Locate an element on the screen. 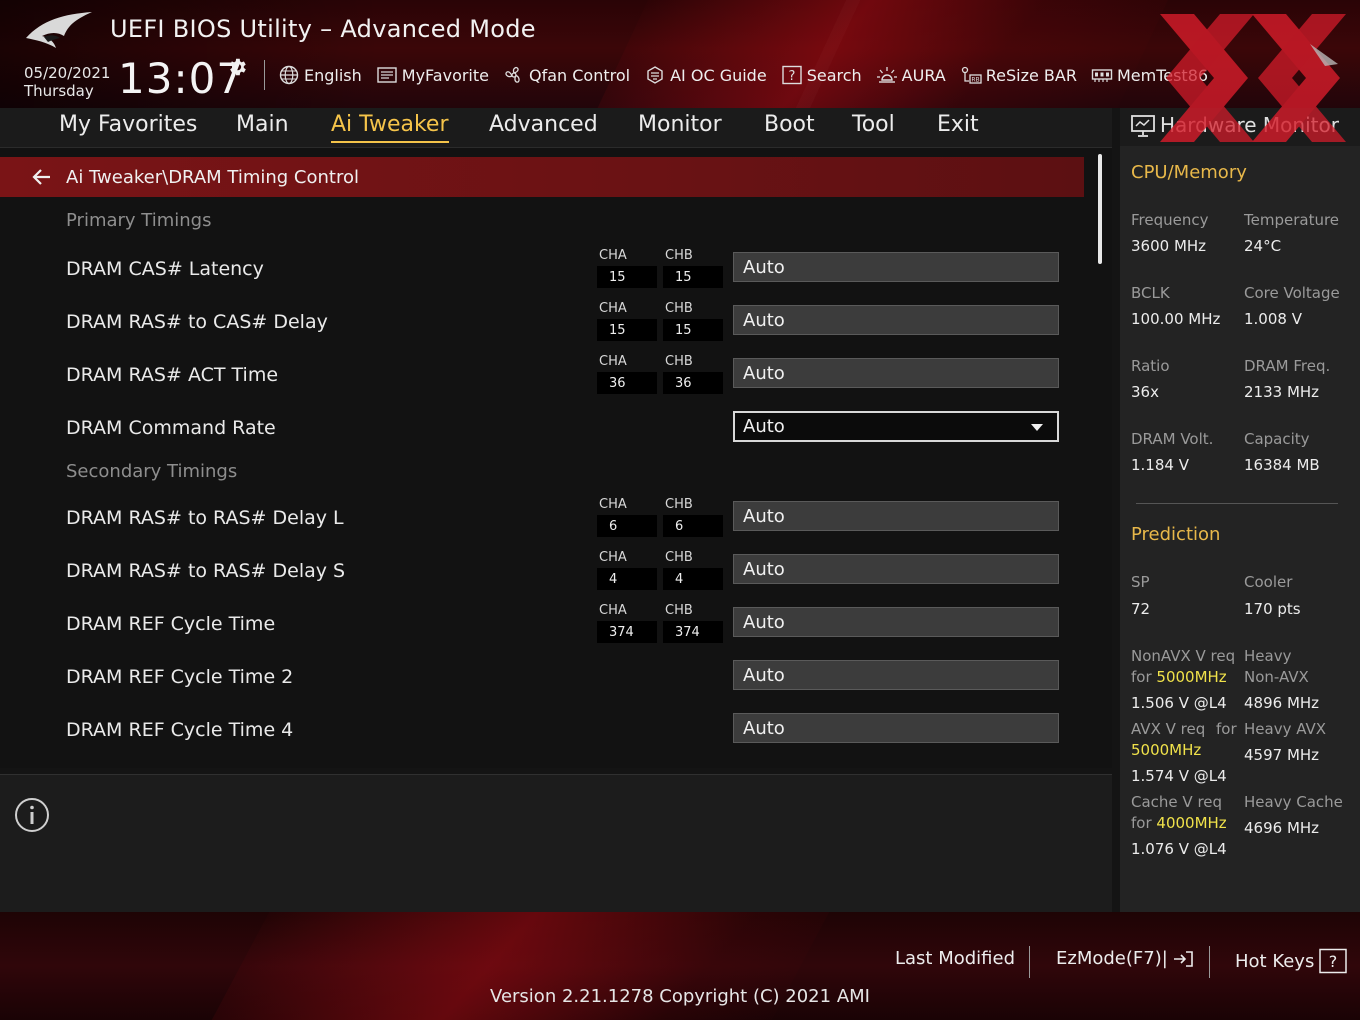 Image resolution: width=1360 pixels, height=1020 pixels. heavy-avx-label: Heavy AVX is located at coordinates (1285, 729).